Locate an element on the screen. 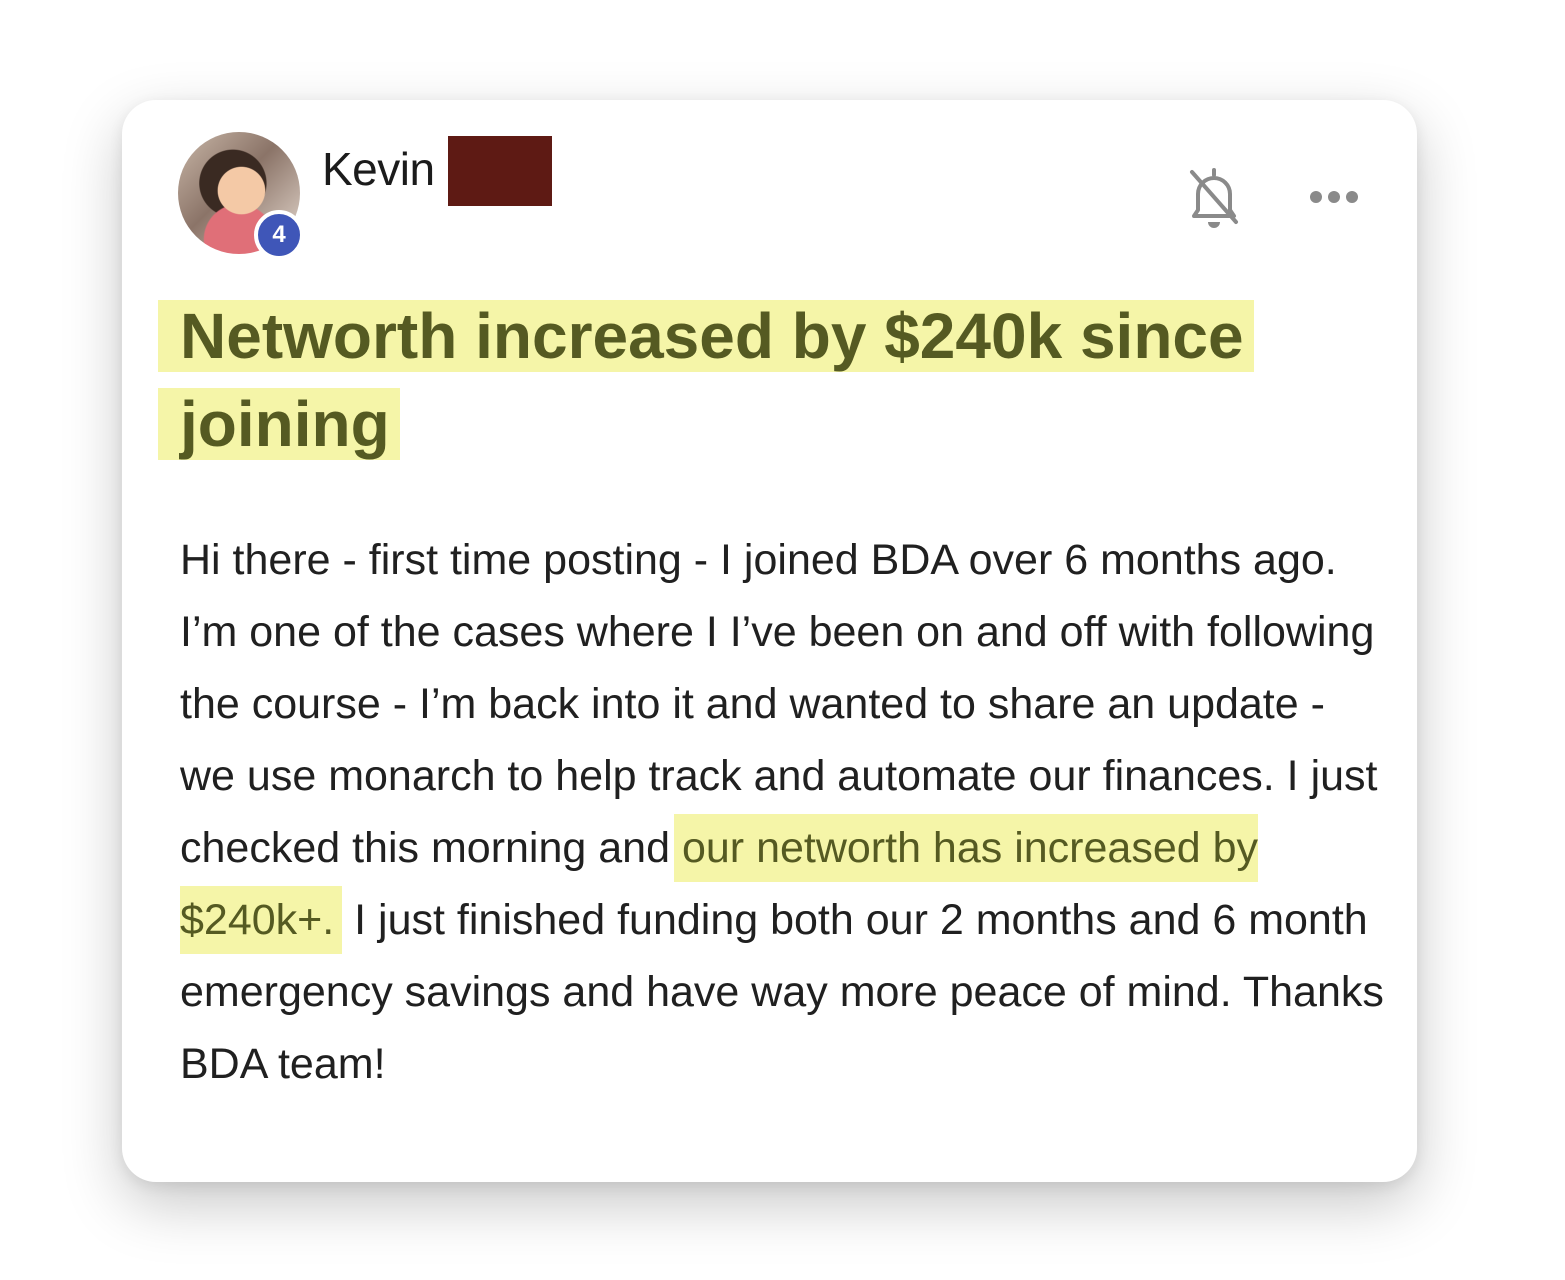  level-badge: 4 is located at coordinates (279, 235).